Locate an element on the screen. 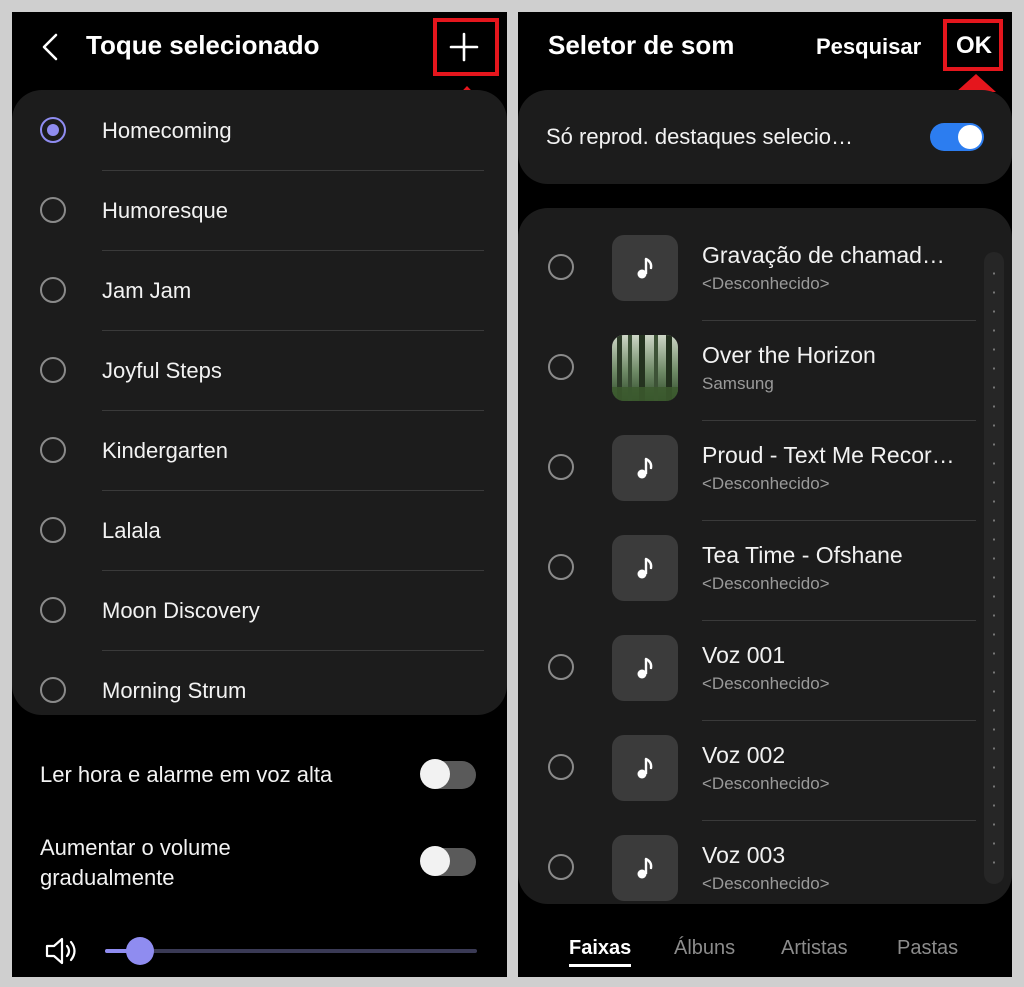  track-item: Over the Horizon Samsung is located at coordinates (756, 370).